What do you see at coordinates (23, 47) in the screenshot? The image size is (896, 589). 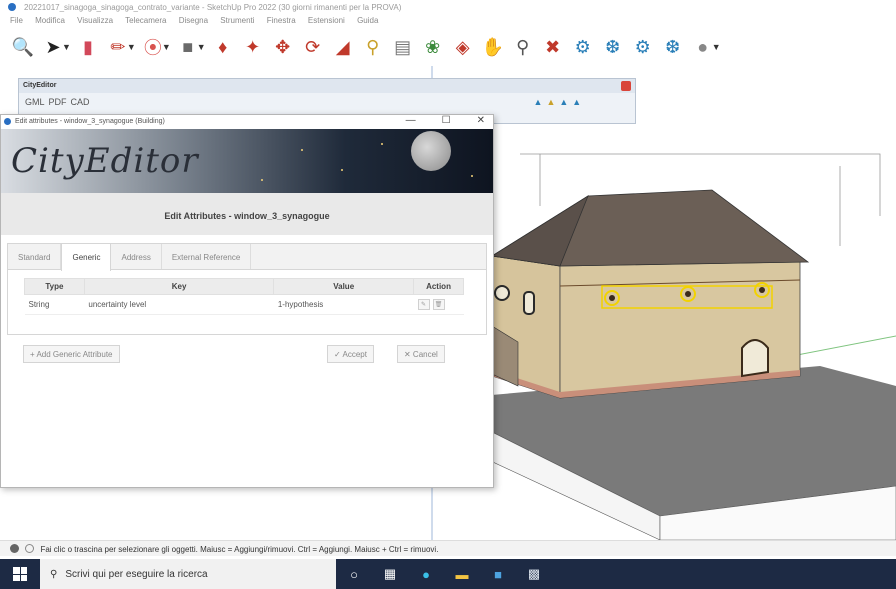 I see `search-icon: 🔍` at bounding box center [23, 47].